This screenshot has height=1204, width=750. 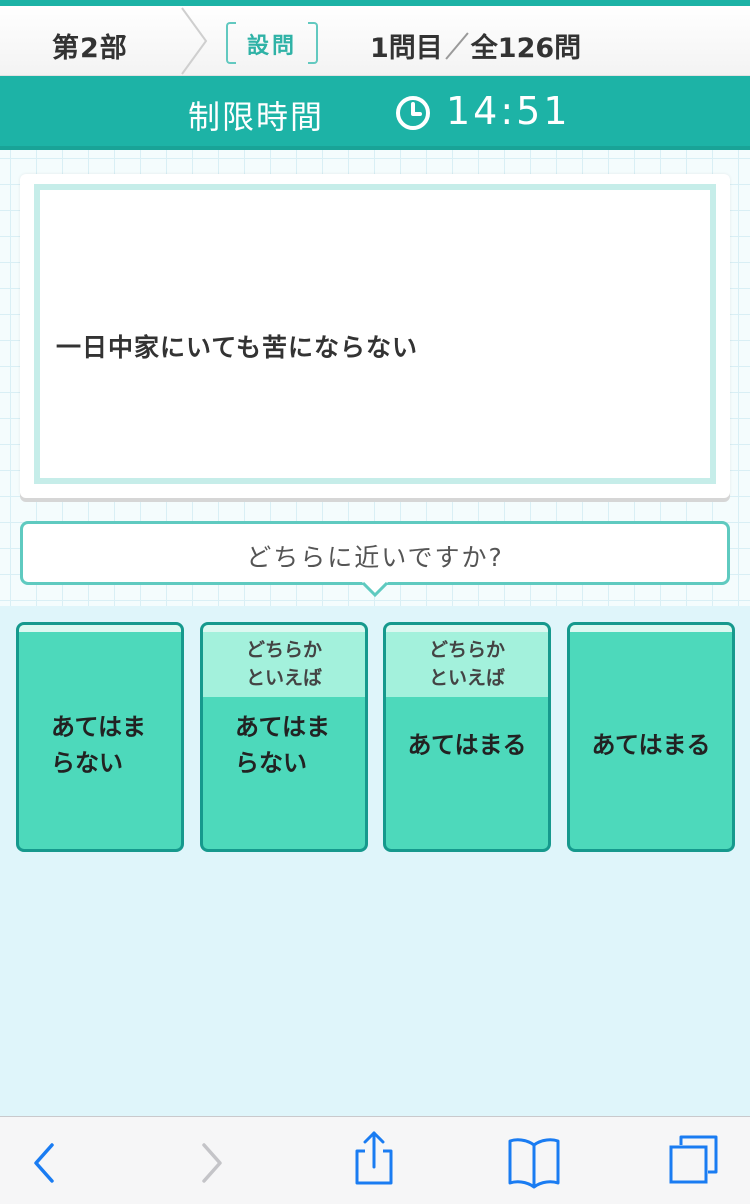 I want to click on answer-not-applicable-button: あてはま らない, so click(x=100, y=737).